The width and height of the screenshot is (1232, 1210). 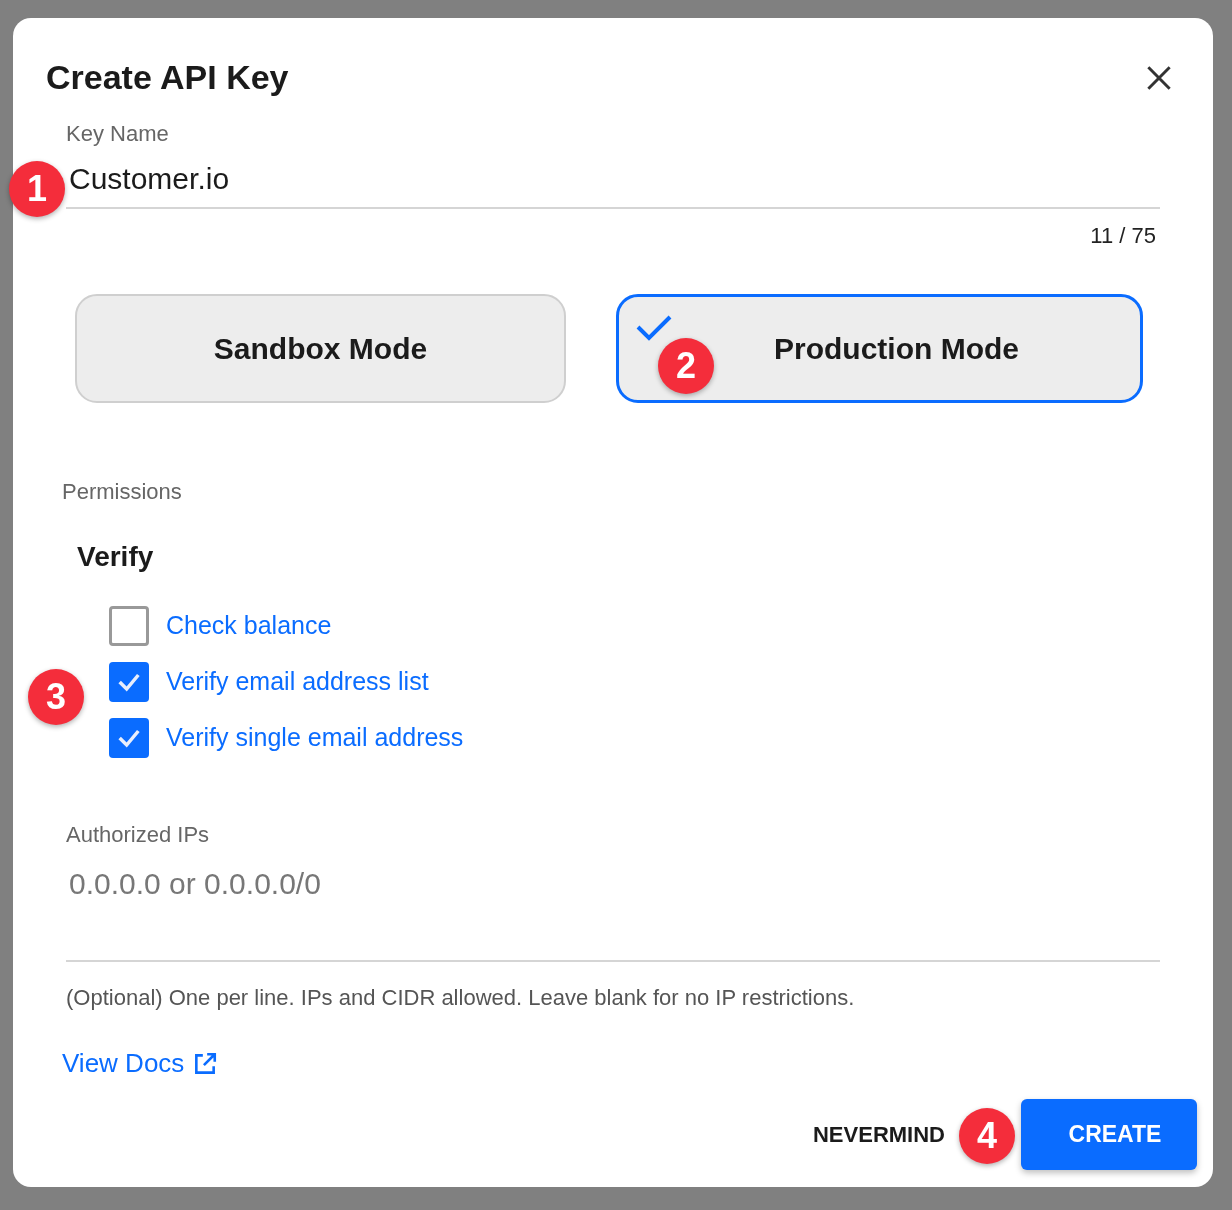 What do you see at coordinates (613, 906) in the screenshot?
I see `authorized-ips-field: 0.0.0.0 or 0.0.0.0/0` at bounding box center [613, 906].